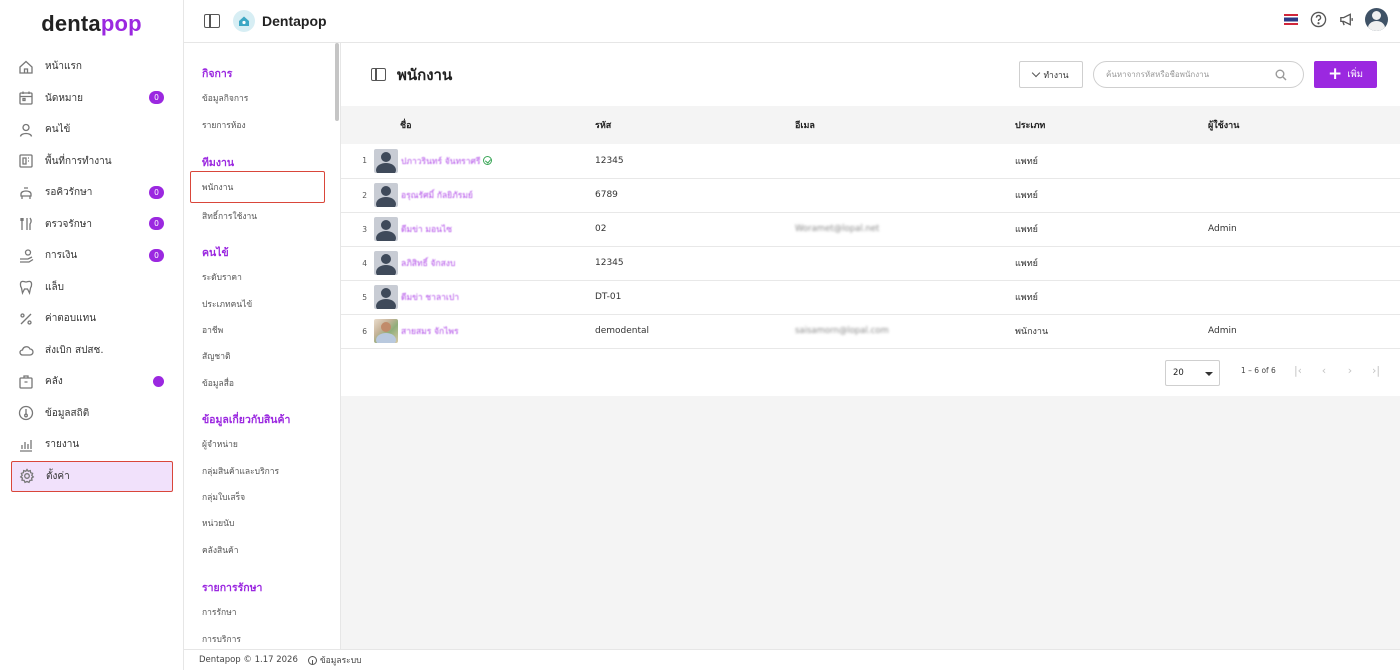 The image size is (1400, 670). What do you see at coordinates (91, 225) in the screenshot?
I see `sidebar-item-5: ตรวจรักษา 0` at bounding box center [91, 225].